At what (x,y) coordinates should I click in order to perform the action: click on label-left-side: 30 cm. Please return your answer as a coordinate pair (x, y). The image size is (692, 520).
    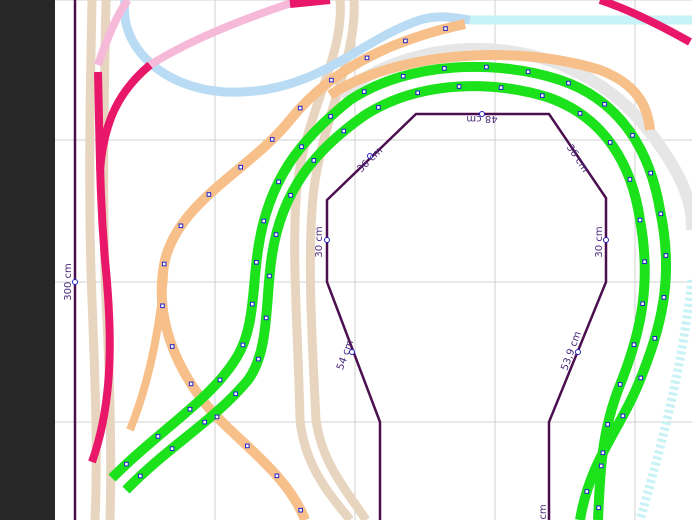
    Looking at the image, I should click on (319, 241).